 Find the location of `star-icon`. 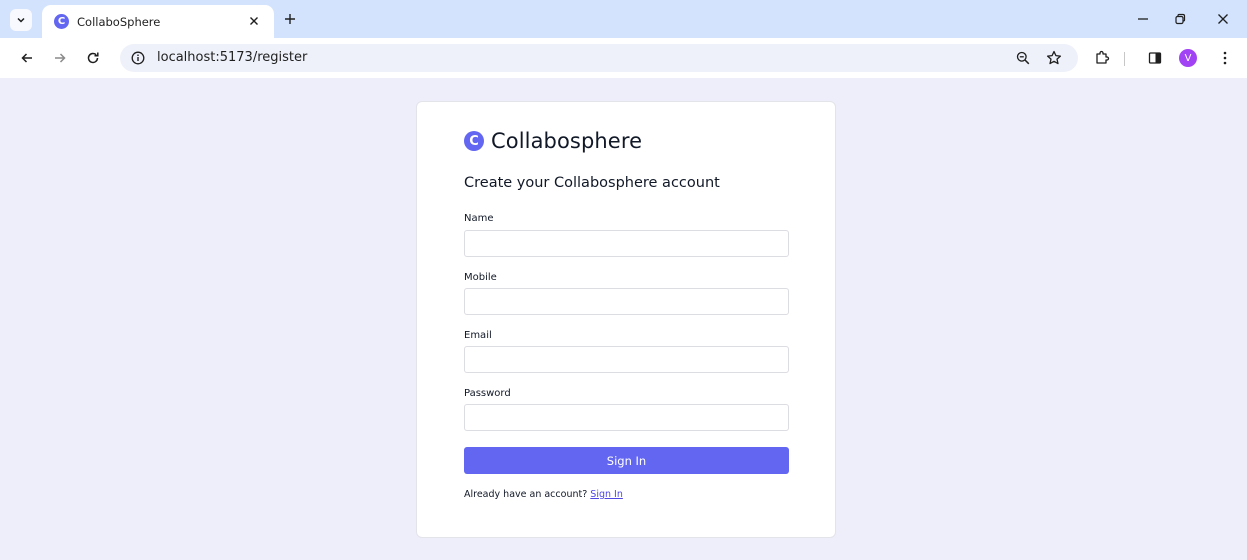

star-icon is located at coordinates (1054, 57).